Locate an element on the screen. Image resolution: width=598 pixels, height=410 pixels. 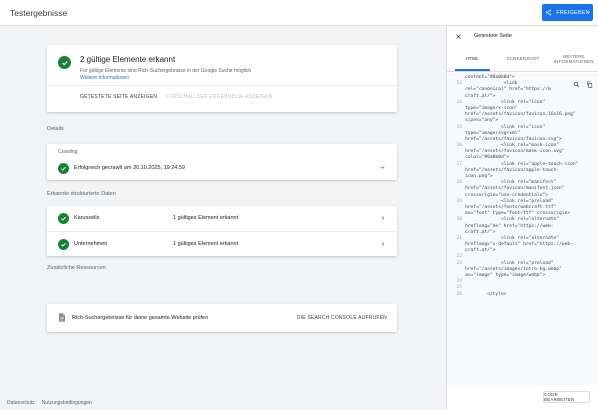
crawl-label: Crawling is located at coordinates (68, 152).